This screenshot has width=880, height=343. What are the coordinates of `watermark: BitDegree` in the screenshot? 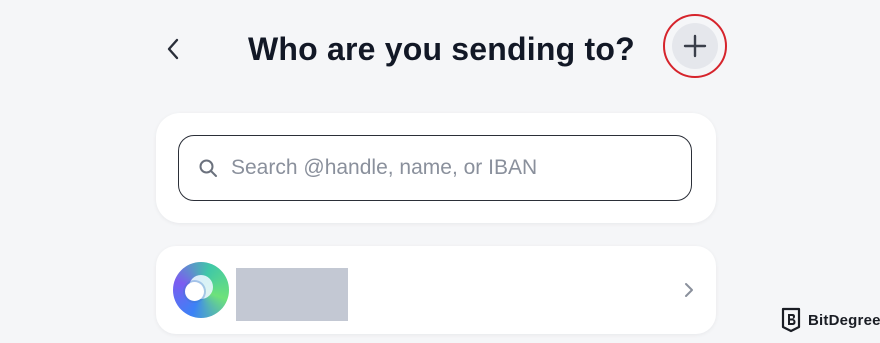 It's located at (830, 320).